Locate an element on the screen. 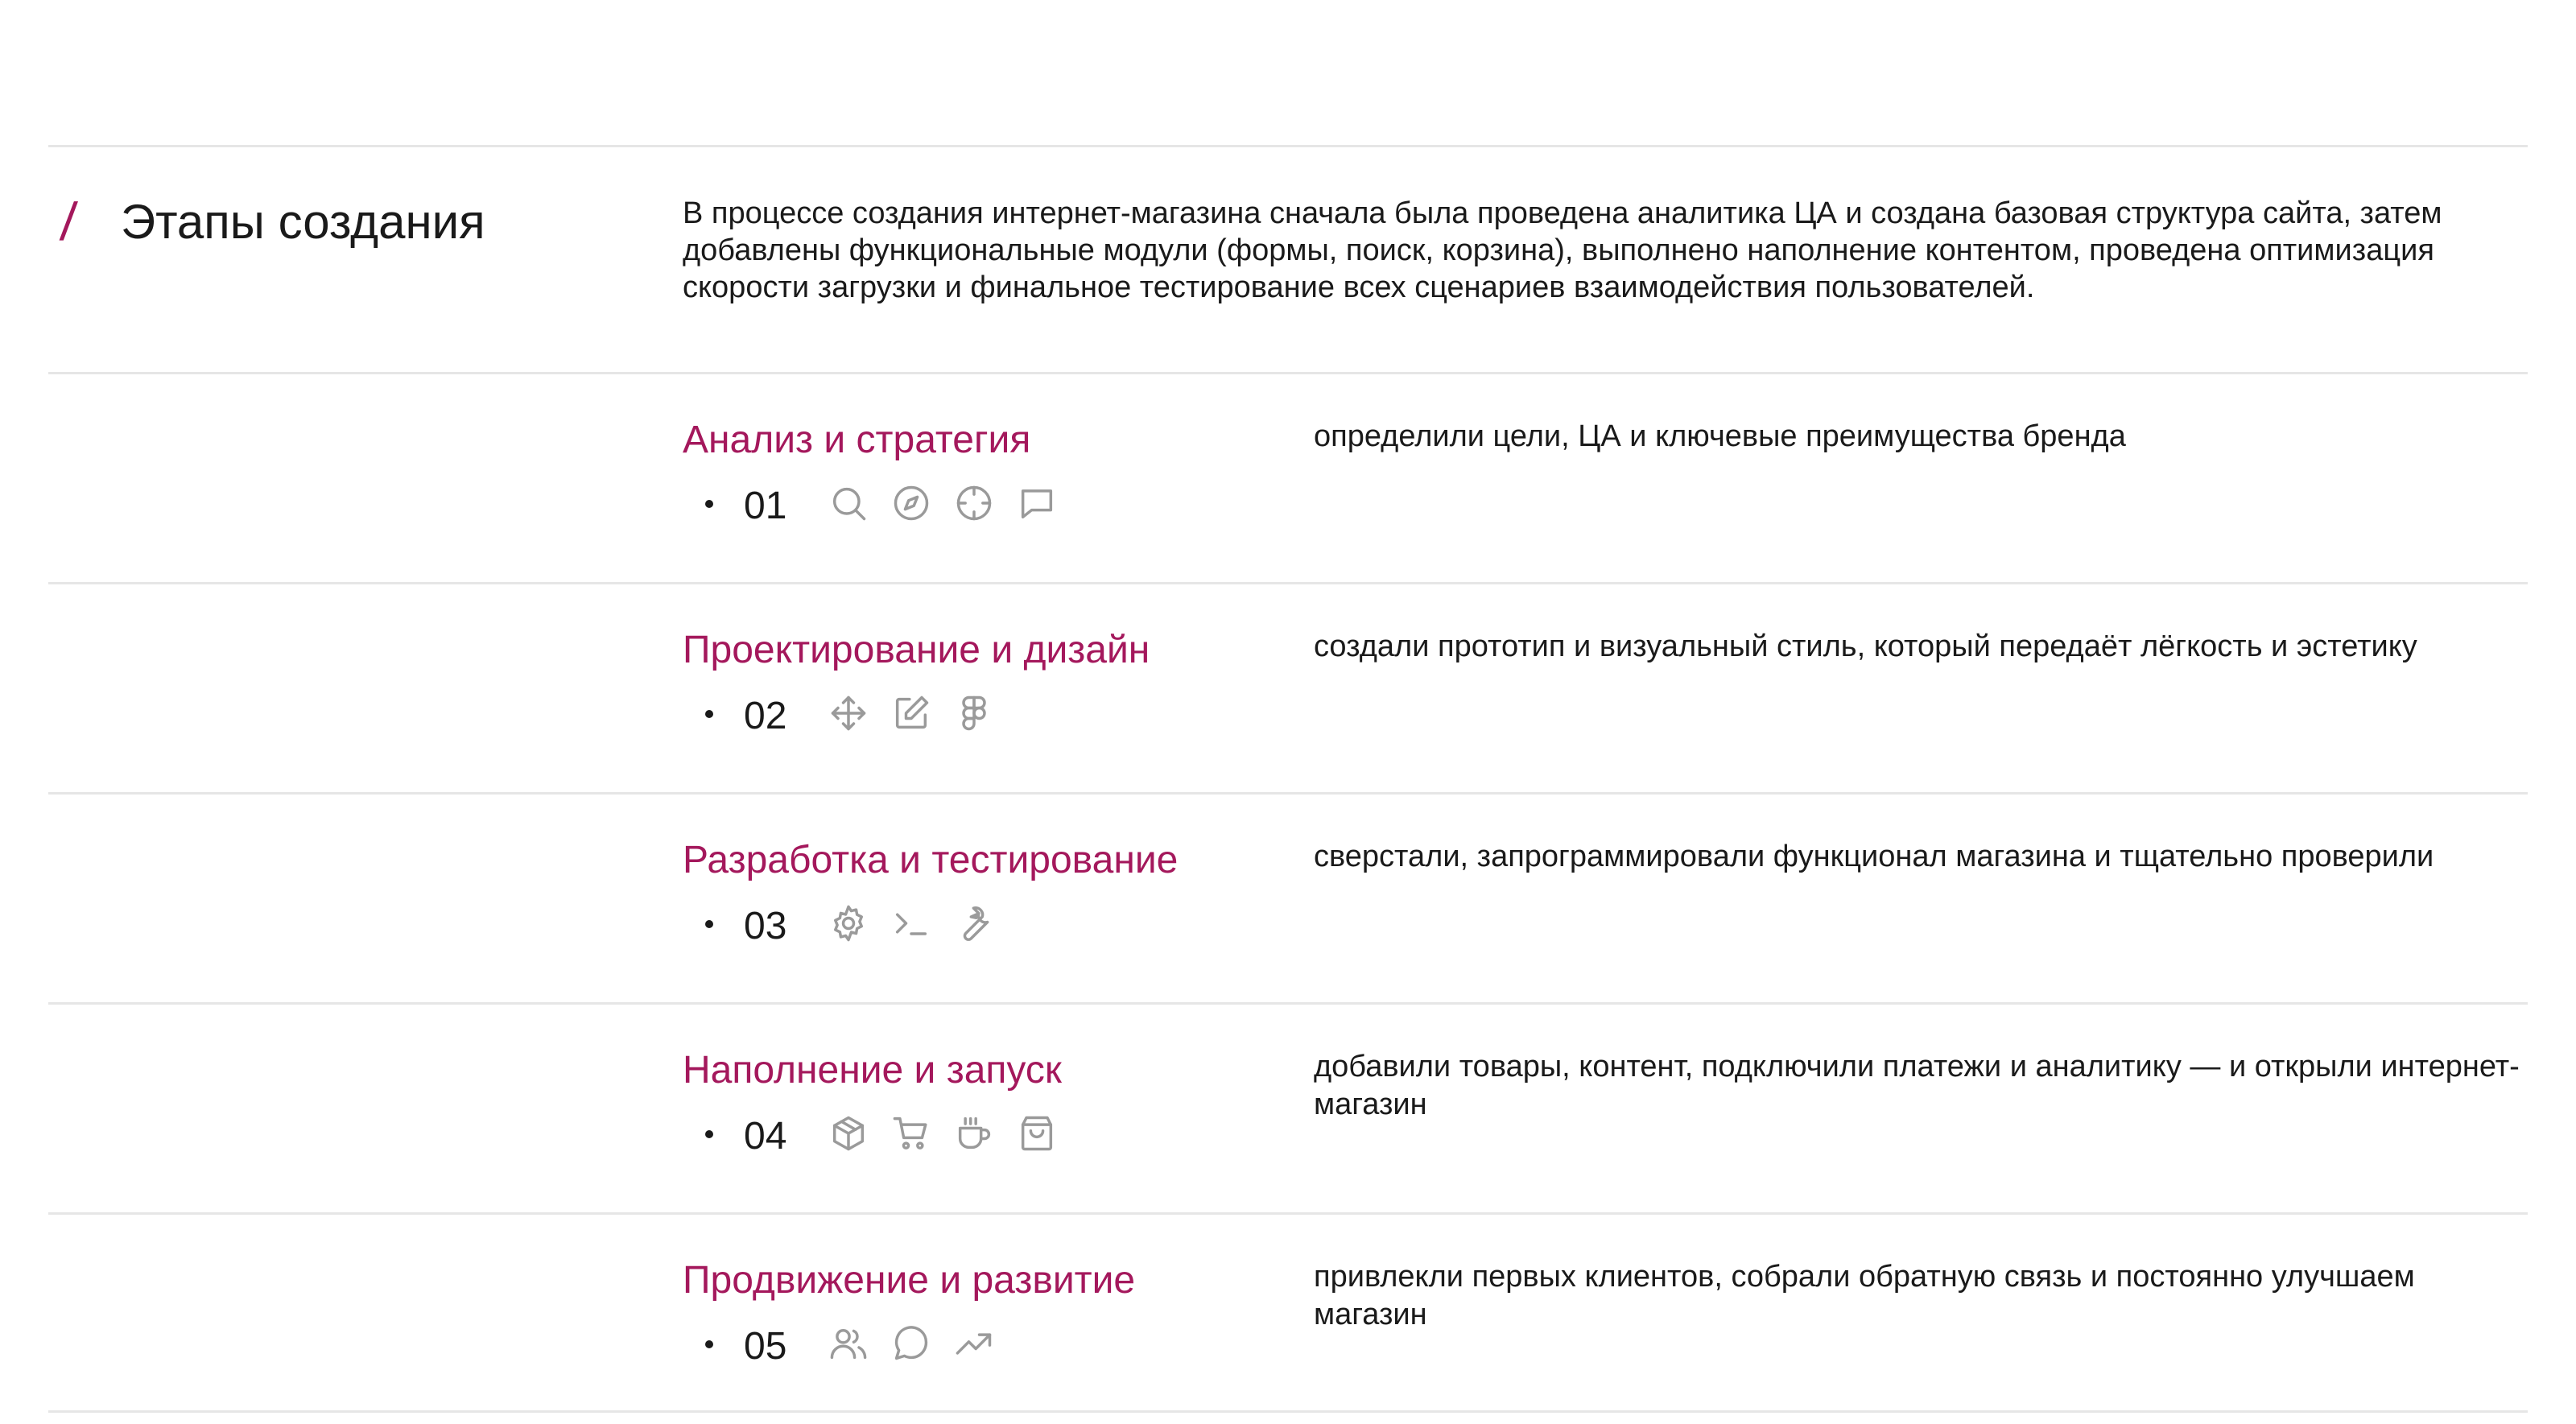 The image size is (2576, 1424). trending-up-icon is located at coordinates (974, 1343).